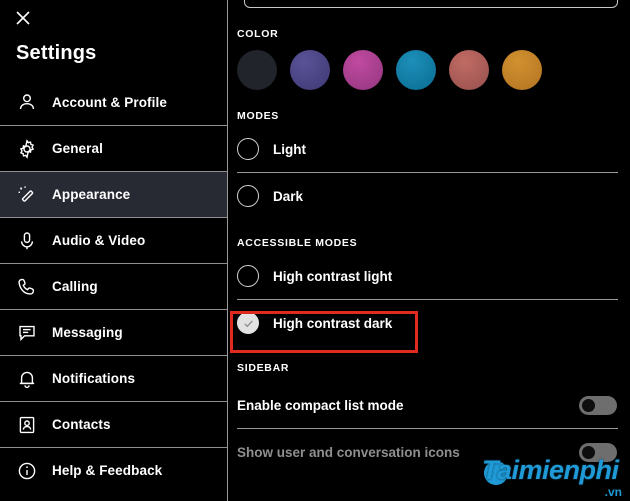  I want to click on mode-option-label: Dark, so click(288, 196).